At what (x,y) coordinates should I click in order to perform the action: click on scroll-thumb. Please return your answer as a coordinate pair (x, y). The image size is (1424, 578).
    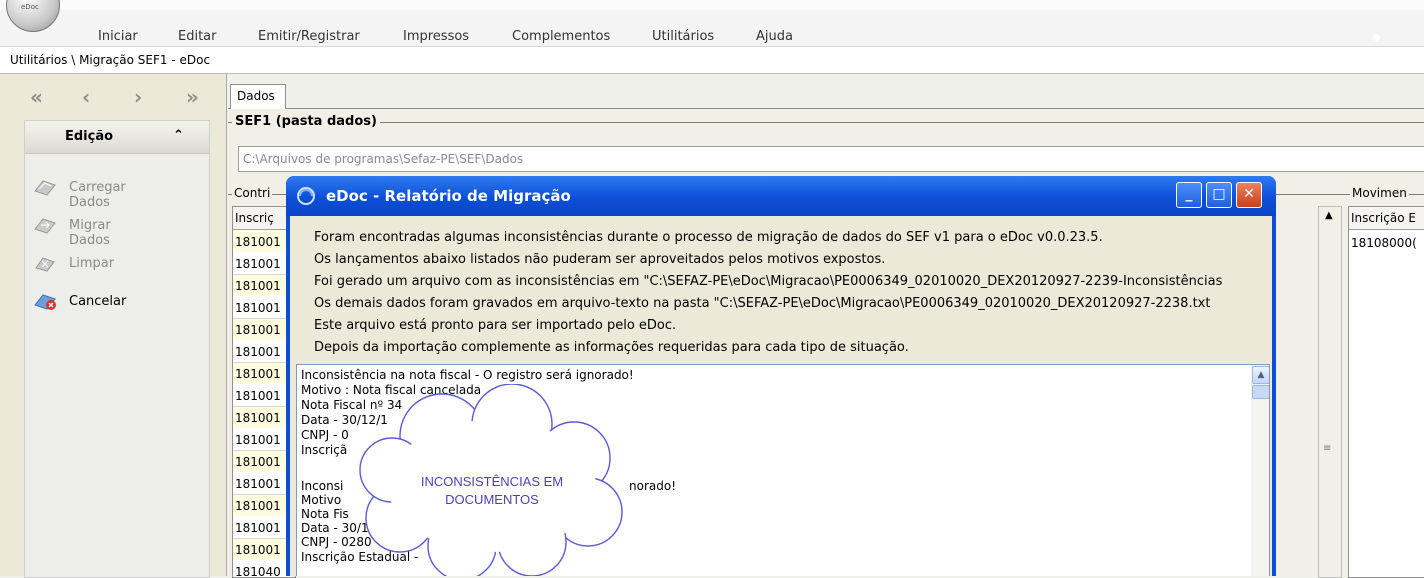
    Looking at the image, I should click on (1260, 392).